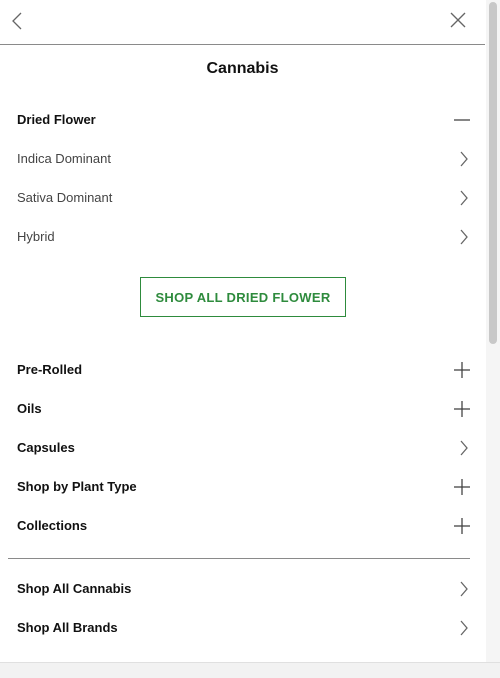  What do you see at coordinates (239, 558) in the screenshot?
I see `section-divider` at bounding box center [239, 558].